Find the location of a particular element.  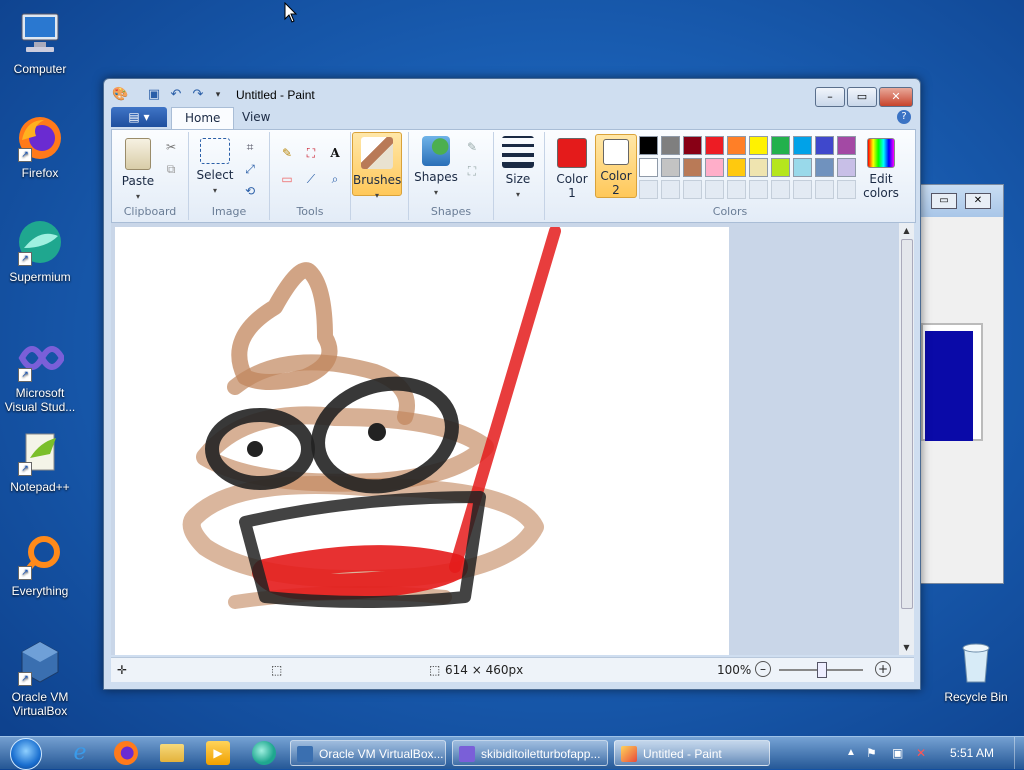

color2-button: Color 2 is located at coordinates (616, 166).